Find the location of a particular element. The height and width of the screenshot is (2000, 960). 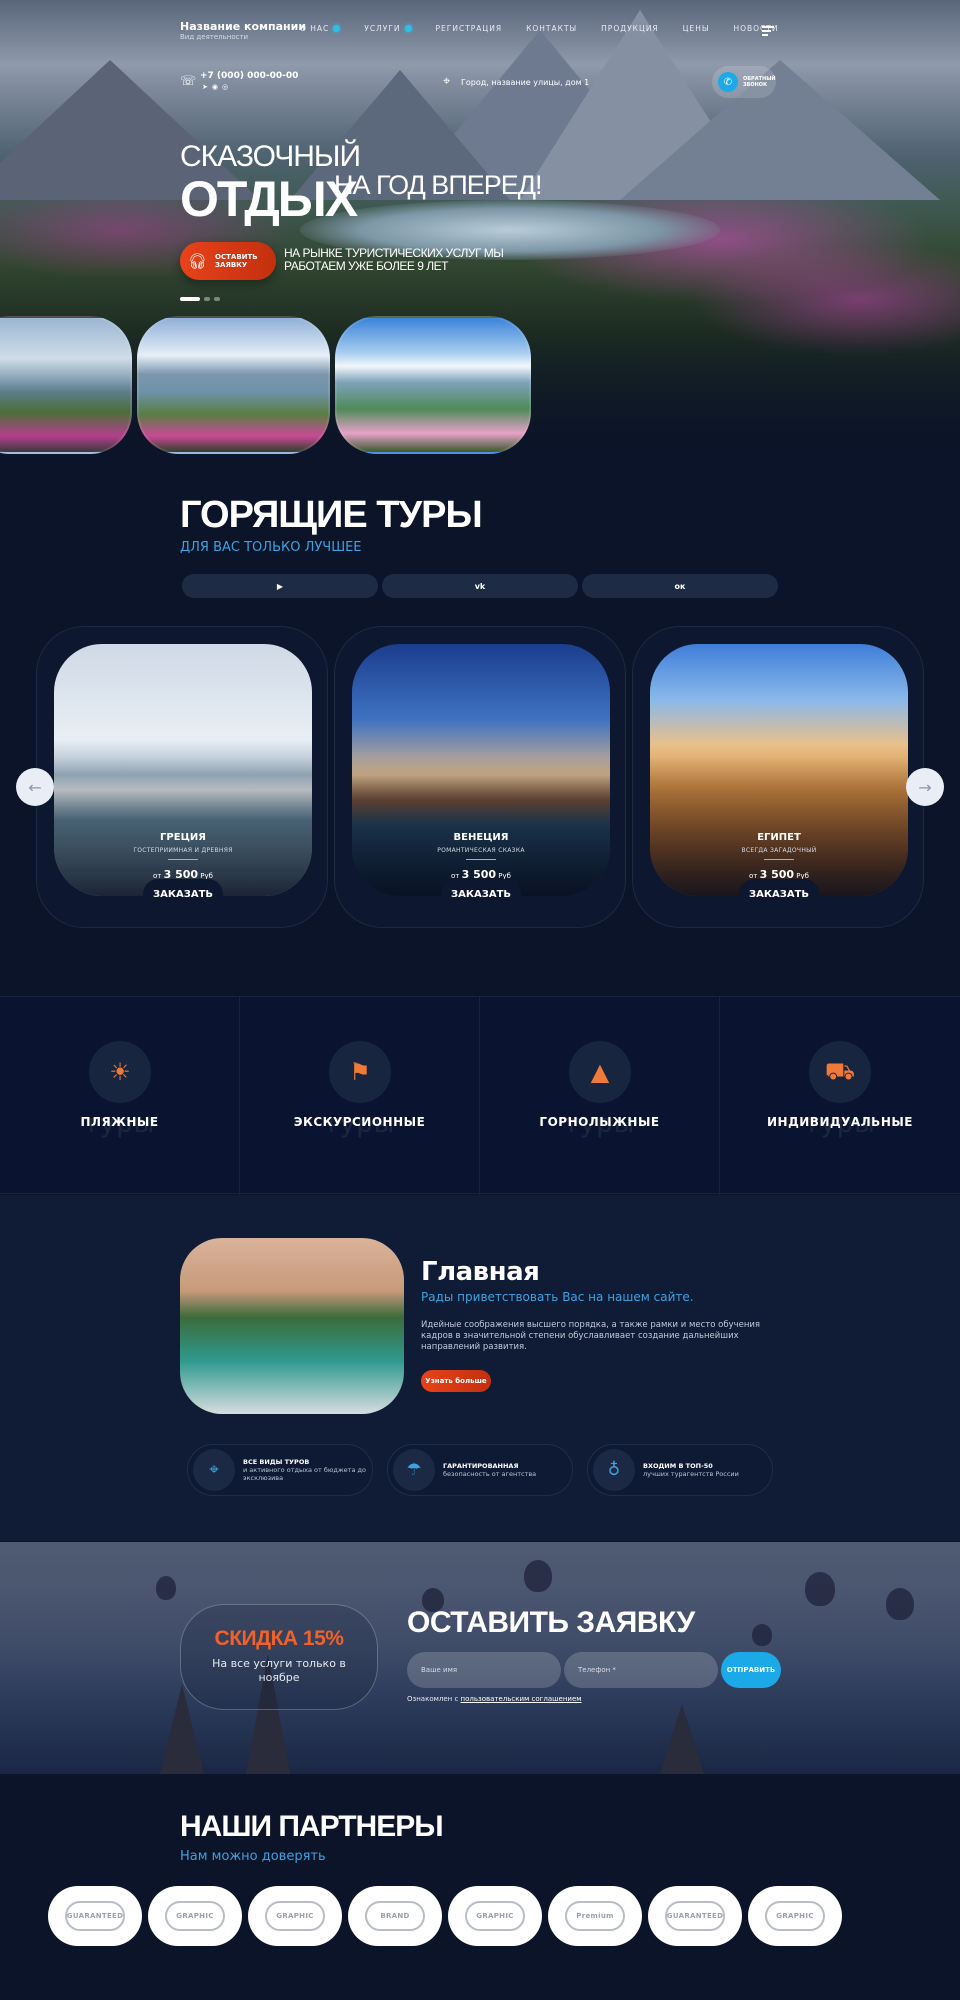

whatsapp-icon: ◉ is located at coordinates (215, 87).